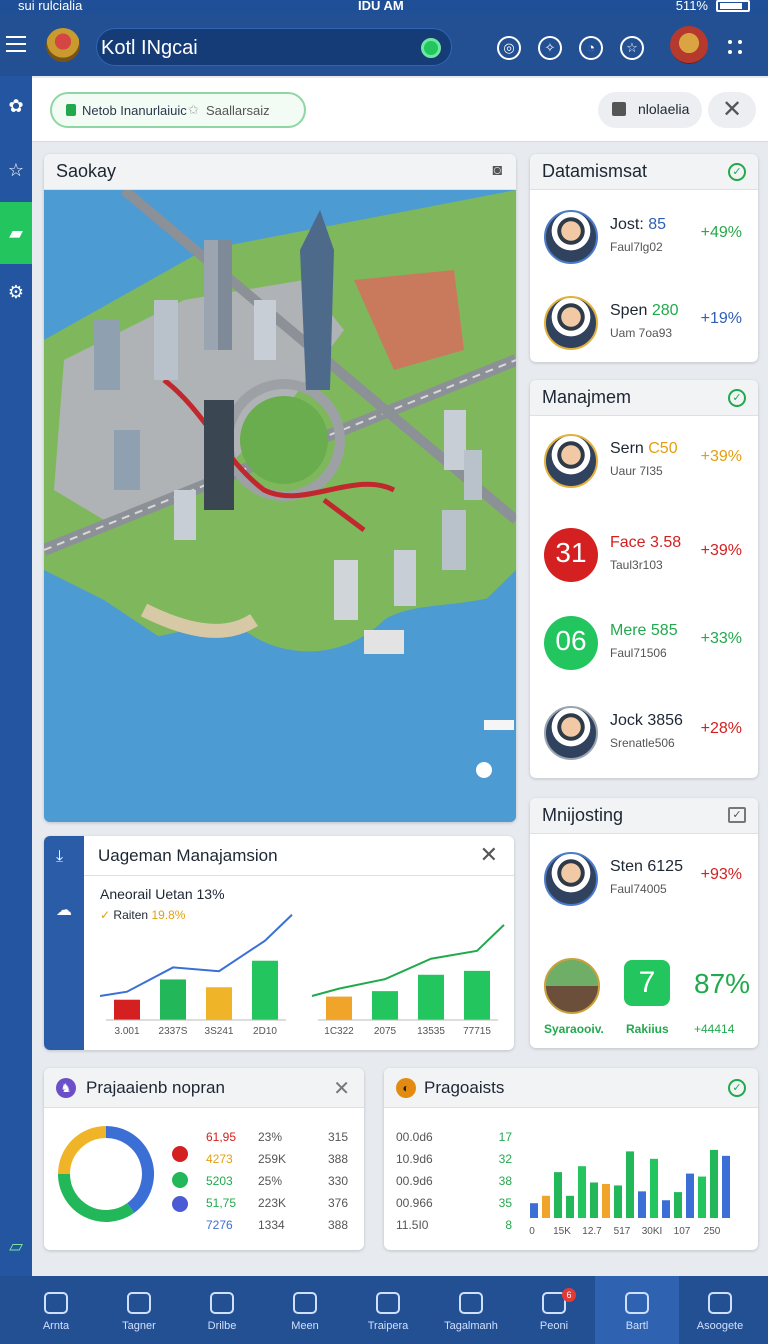 This screenshot has height=1344, width=768. I want to click on table-row: 4273 259K 388, so click(279, 1162).